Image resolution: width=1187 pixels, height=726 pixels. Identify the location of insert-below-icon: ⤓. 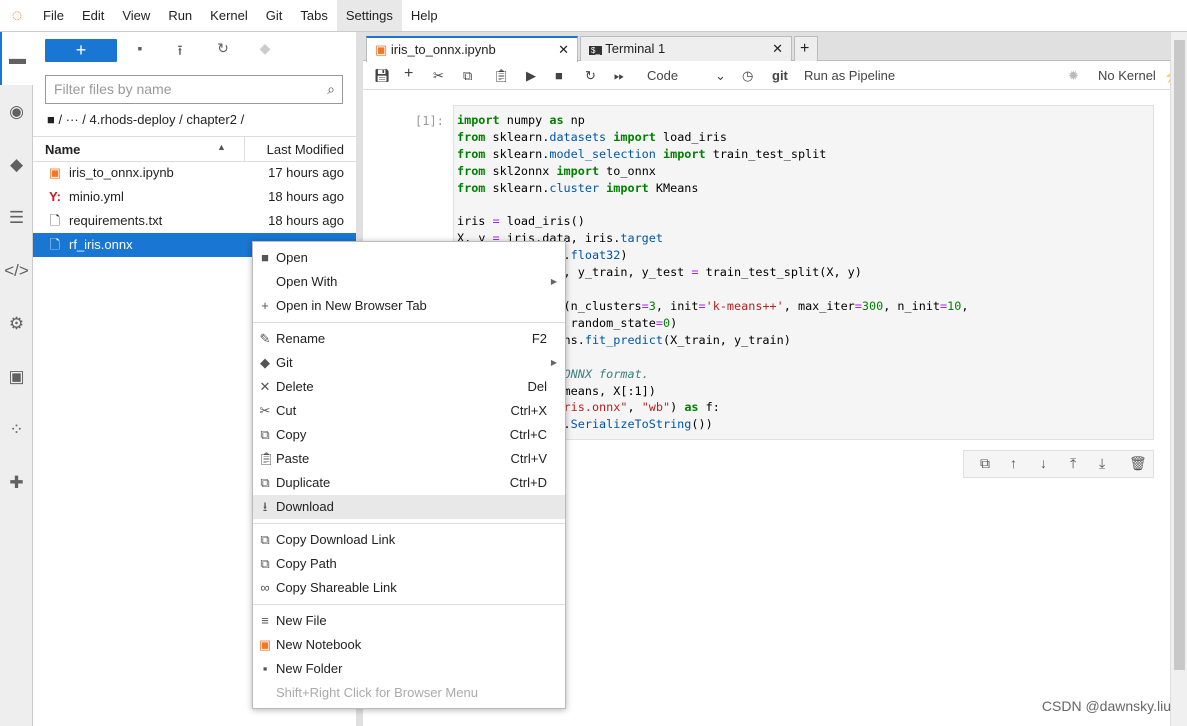
(1102, 463).